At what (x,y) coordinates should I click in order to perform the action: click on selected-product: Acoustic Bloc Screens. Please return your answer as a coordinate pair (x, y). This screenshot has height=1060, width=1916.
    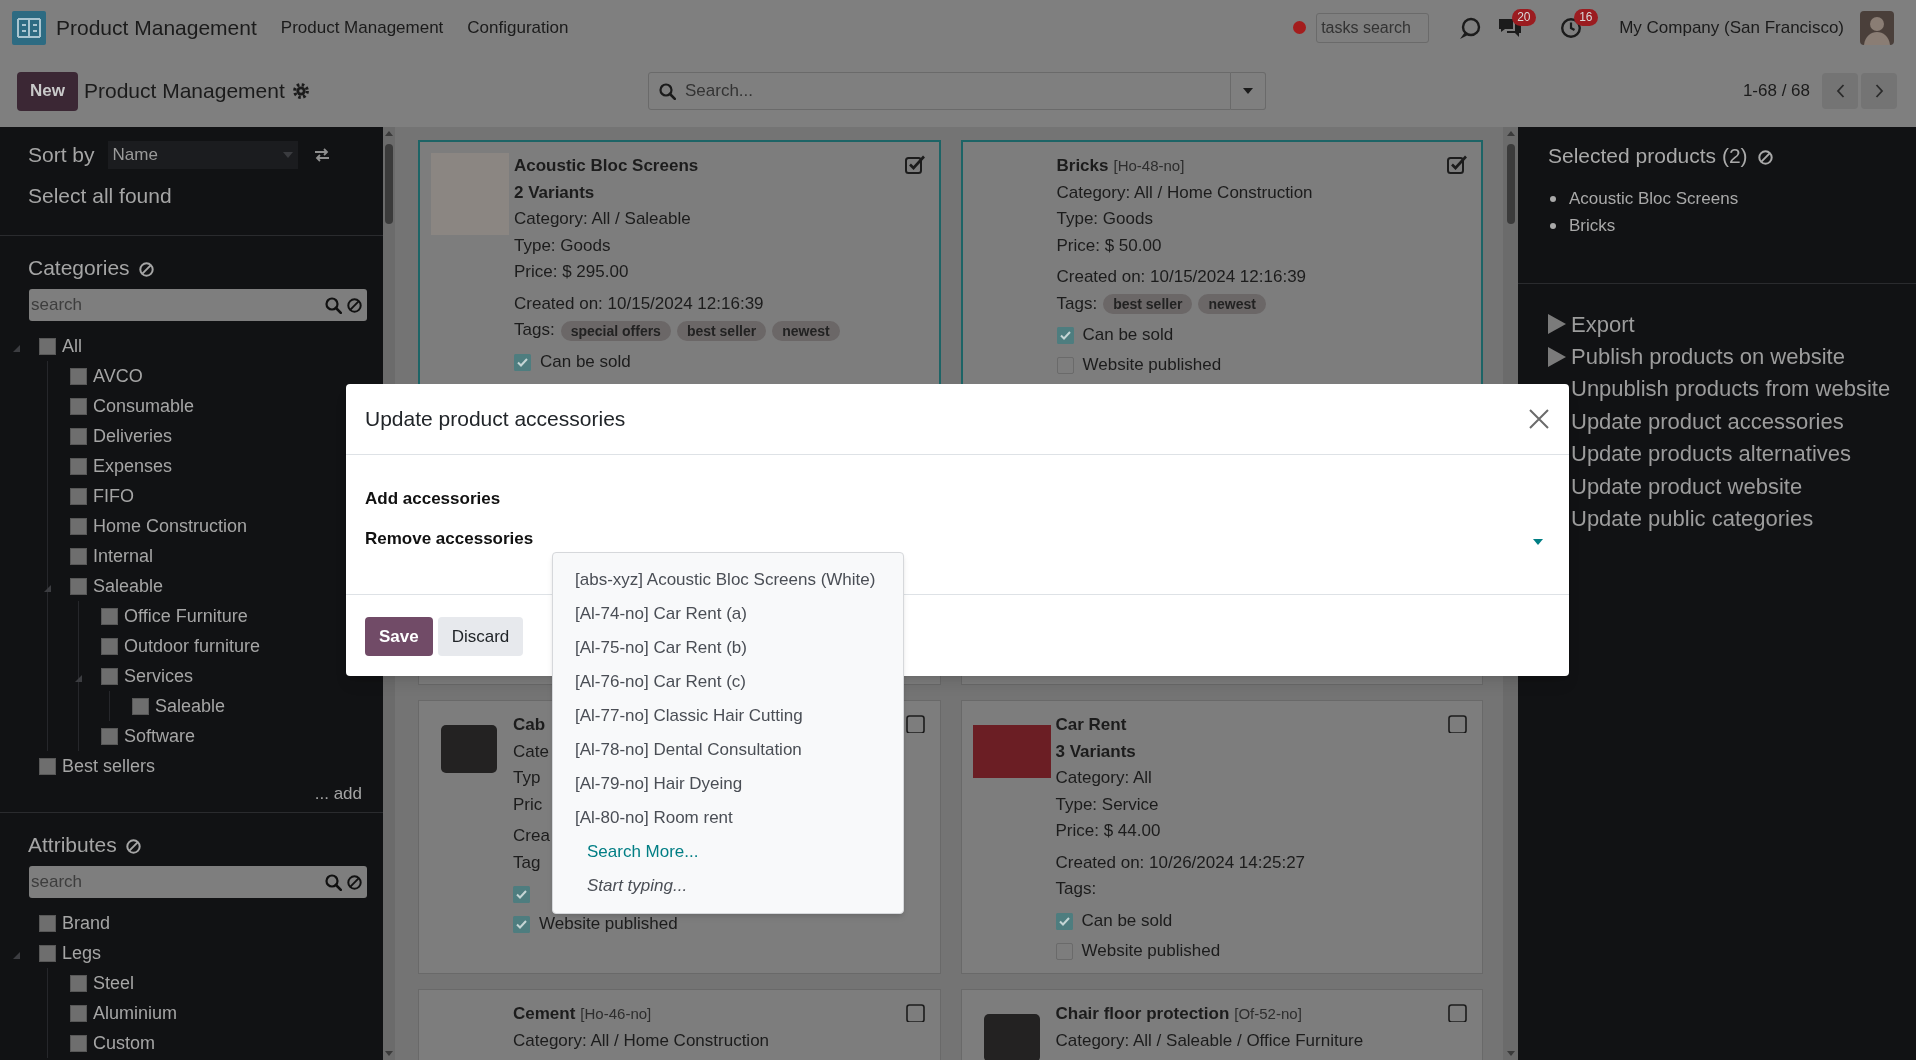
    Looking at the image, I should click on (1654, 198).